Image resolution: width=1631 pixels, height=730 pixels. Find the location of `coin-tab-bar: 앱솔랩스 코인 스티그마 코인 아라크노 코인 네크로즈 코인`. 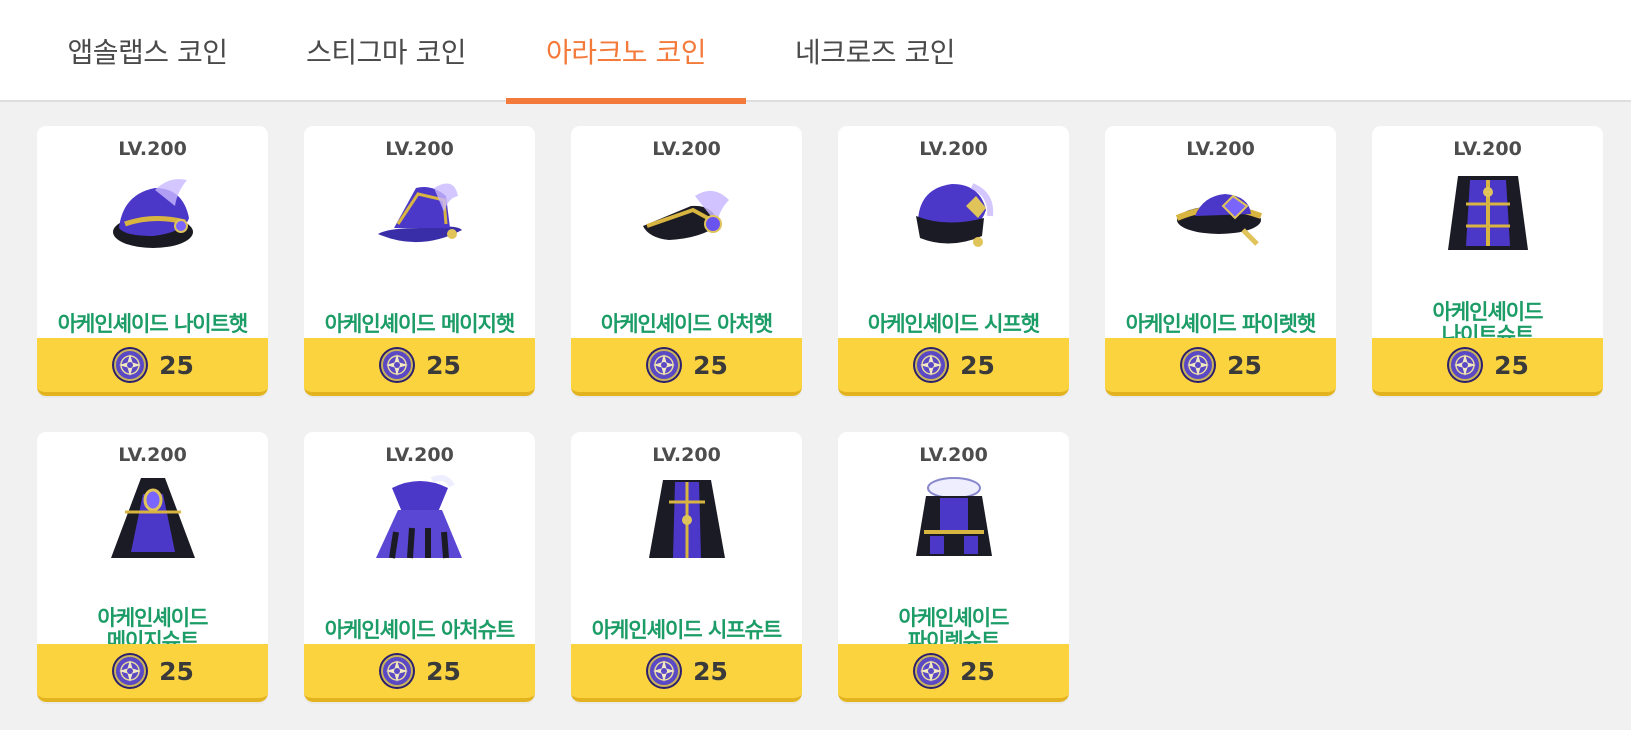

coin-tab-bar: 앱솔랩스 코인 스티그마 코인 아라크노 코인 네크로즈 코인 is located at coordinates (815, 52).